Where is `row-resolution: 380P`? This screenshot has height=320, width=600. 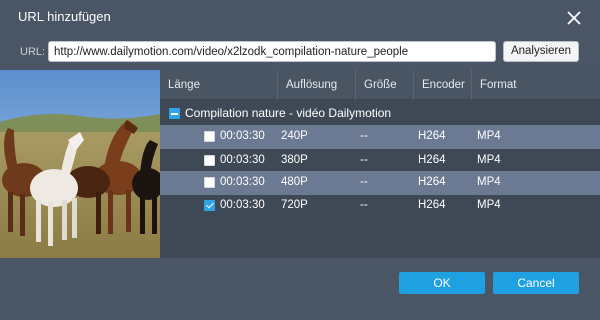
row-resolution: 380P is located at coordinates (294, 160).